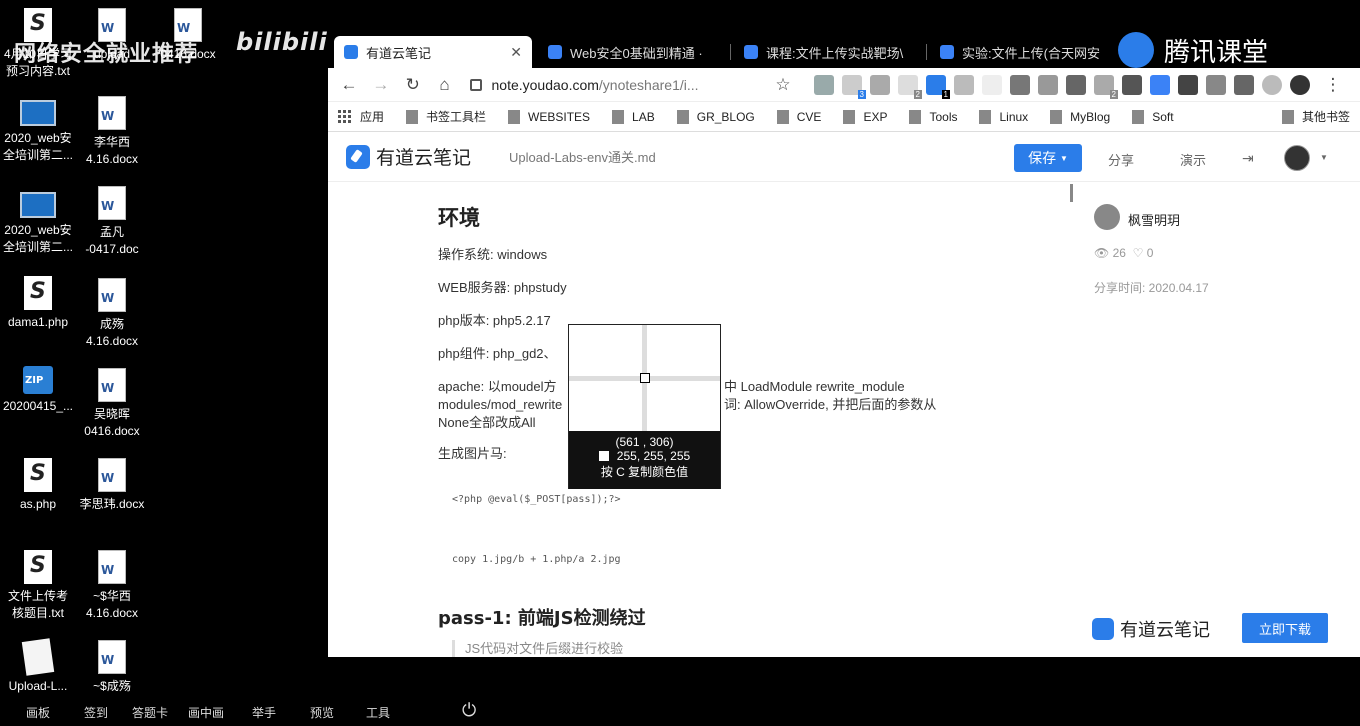 The image size is (1360, 726). I want to click on desktop-icon: as.php, so click(38, 485).